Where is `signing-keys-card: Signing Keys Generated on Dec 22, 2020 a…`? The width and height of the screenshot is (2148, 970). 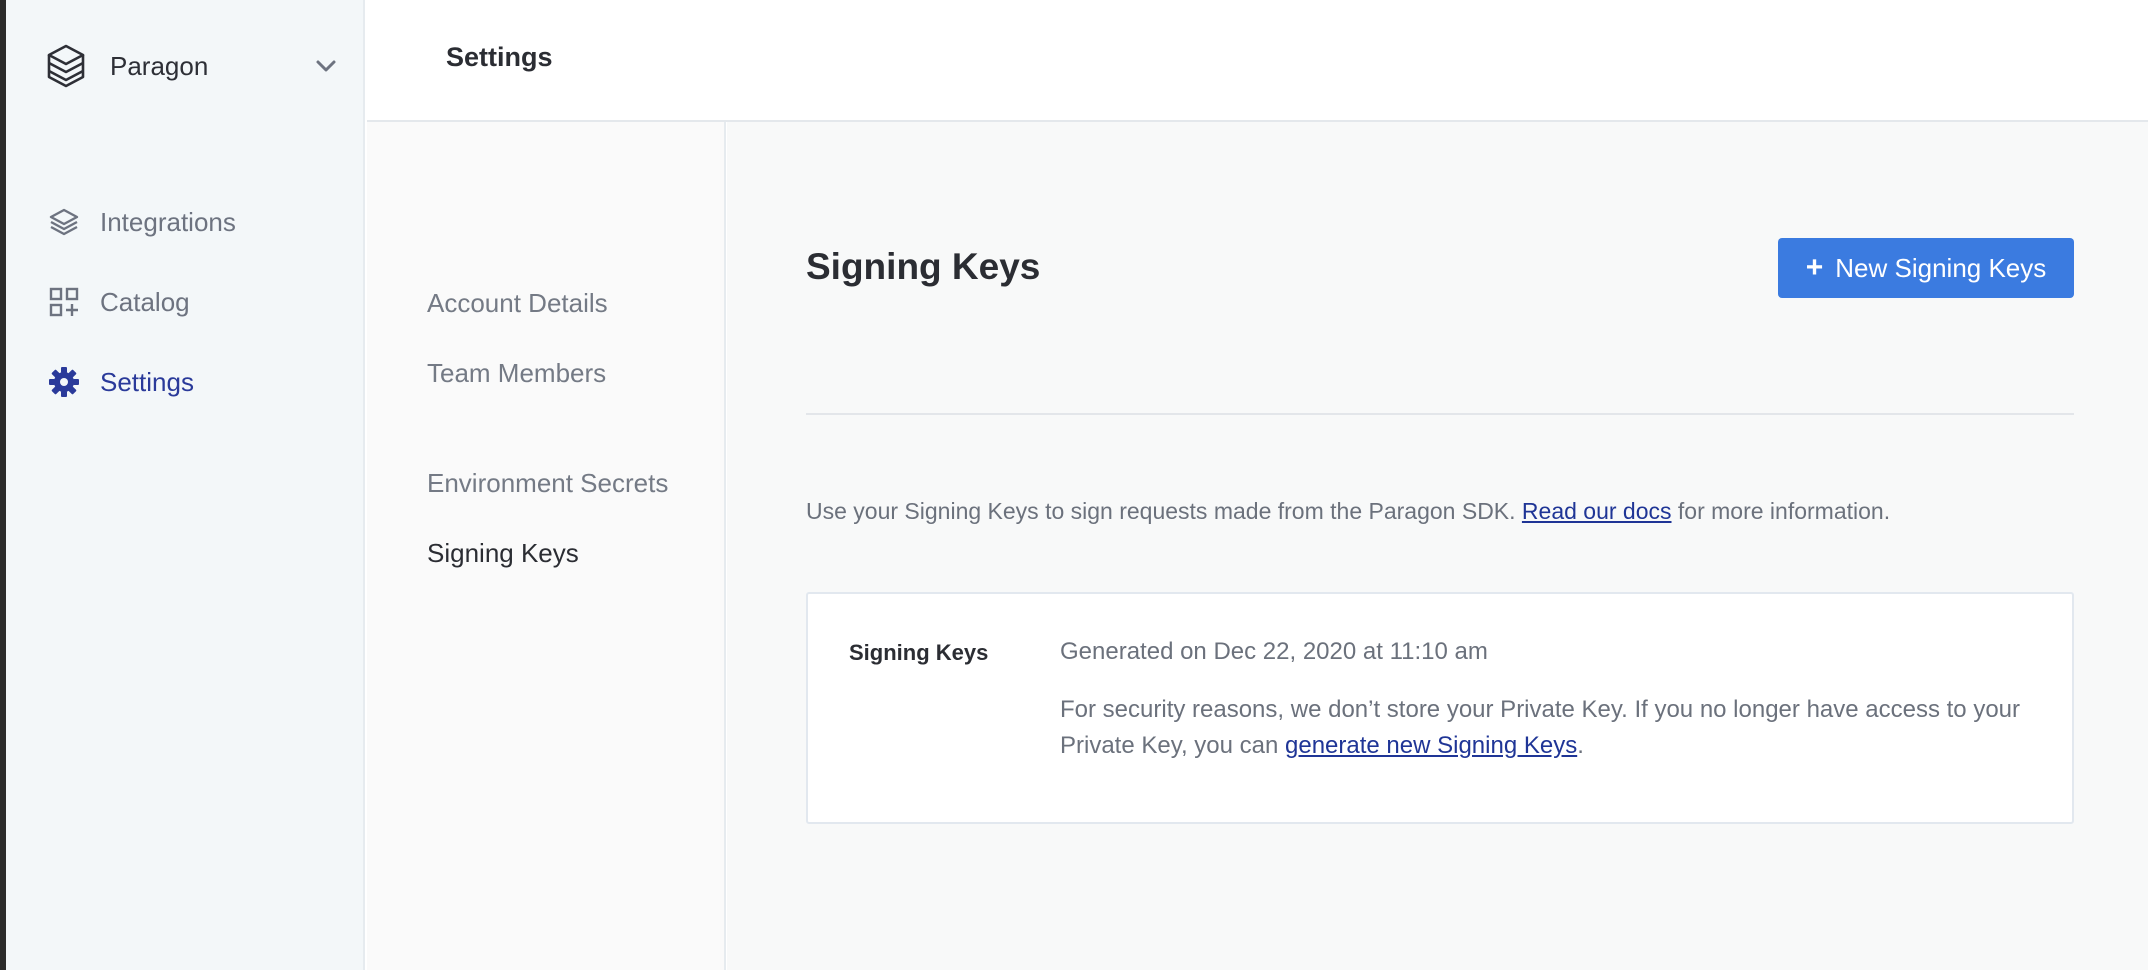
signing-keys-card: Signing Keys Generated on Dec 22, 2020 a… is located at coordinates (1440, 708).